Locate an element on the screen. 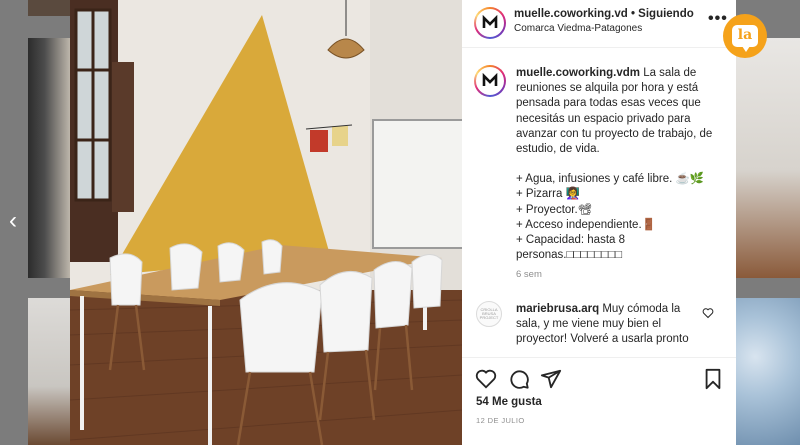  post-actions: 54 Me gusta 12 DE JULIO is located at coordinates (599, 401).